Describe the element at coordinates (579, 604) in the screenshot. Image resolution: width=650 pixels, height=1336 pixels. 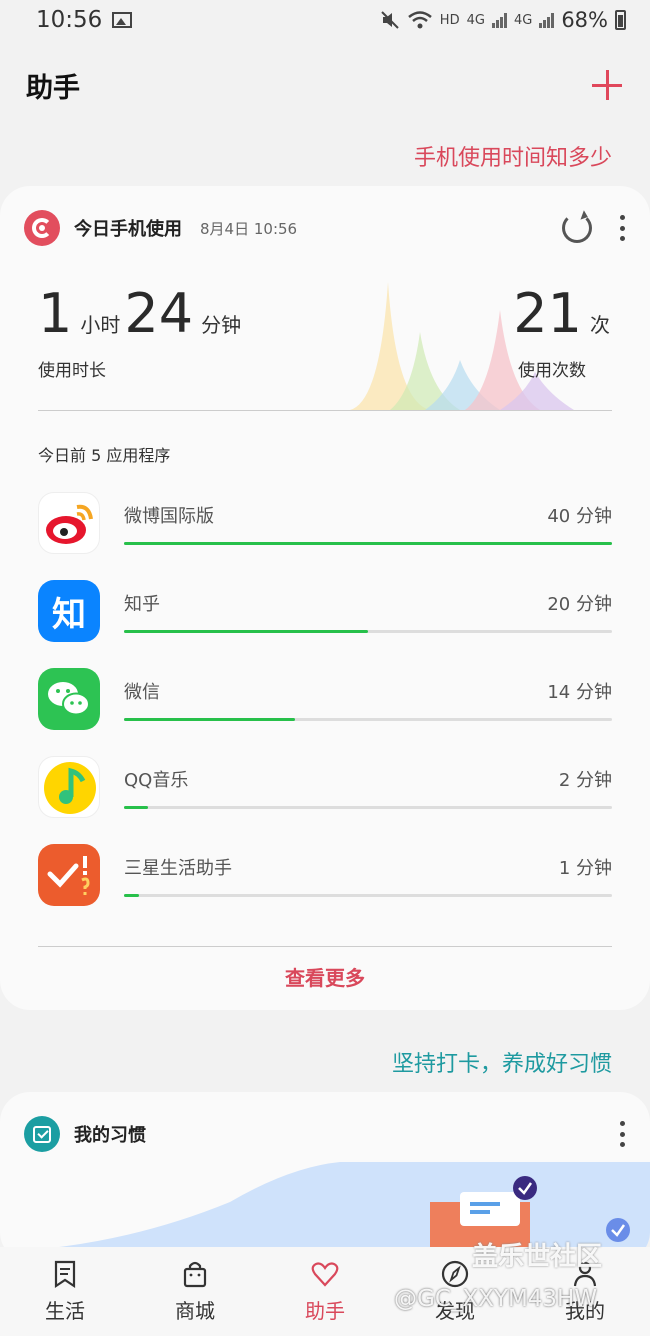
I see `app-time: 20 分钟` at that location.